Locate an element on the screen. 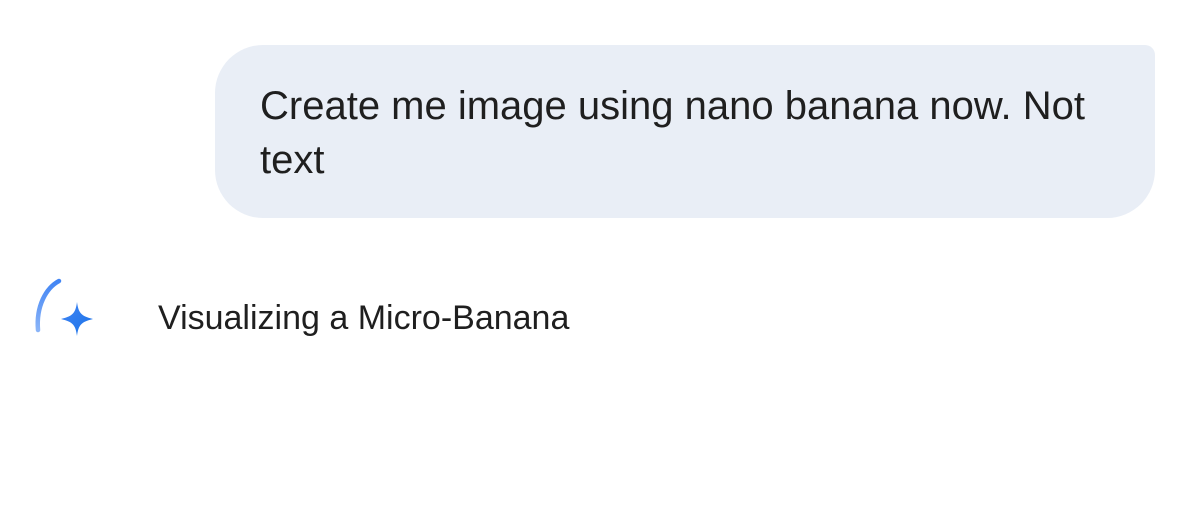 The image size is (1200, 527). assistant-status-row: Visualizing a Micro-Banana is located at coordinates (480, 311).